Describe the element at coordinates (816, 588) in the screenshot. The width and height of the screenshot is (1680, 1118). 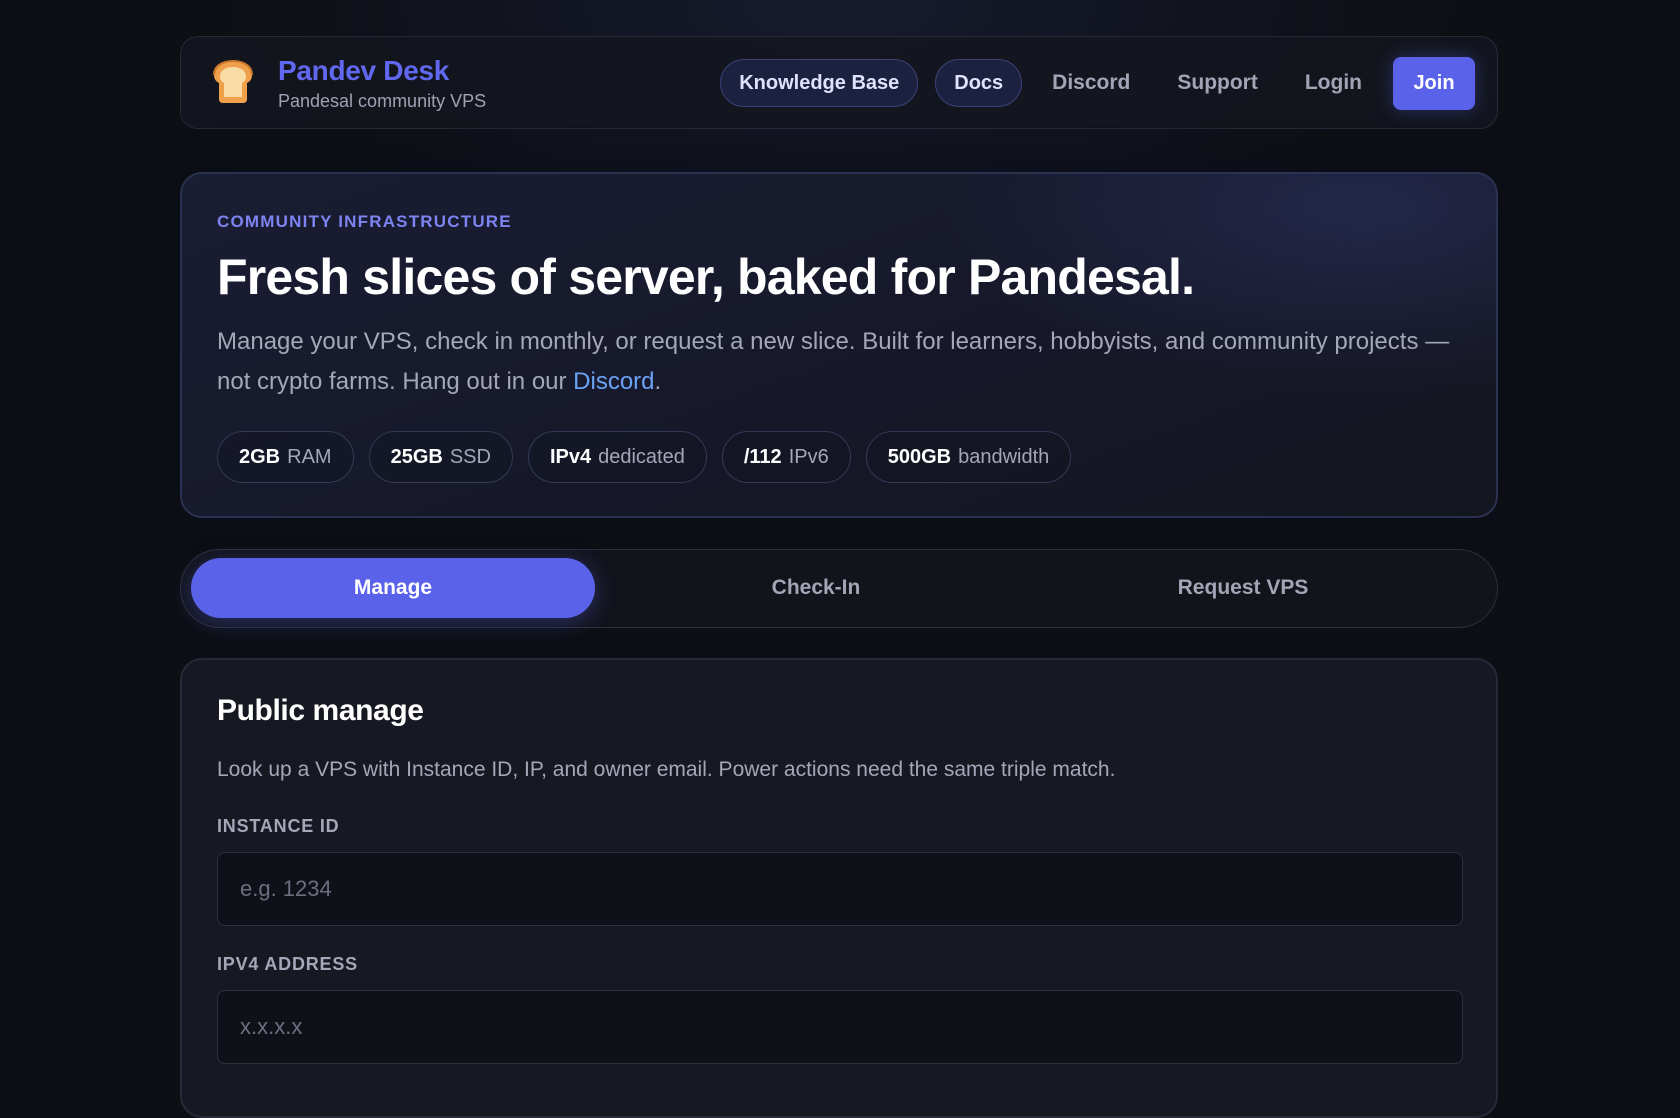
I see `tab-check-in: Check-In` at that location.